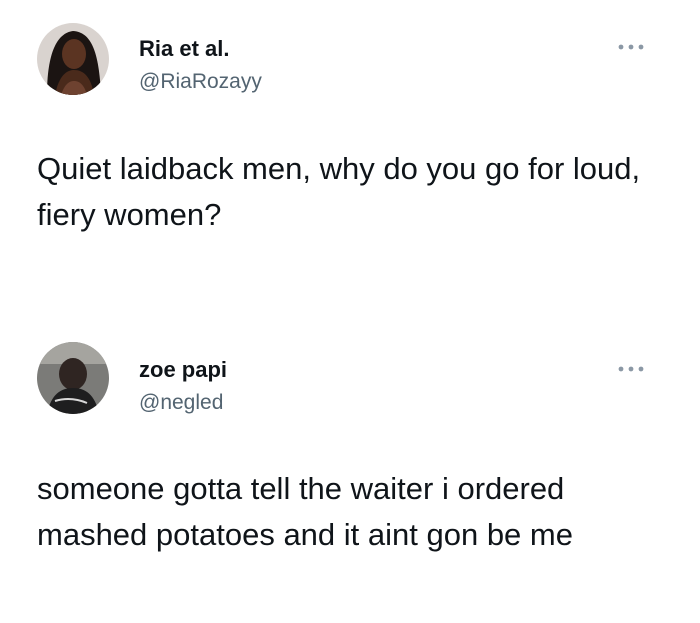 This screenshot has height=623, width=700. I want to click on user-handle: @RiaRozayy, so click(200, 82).